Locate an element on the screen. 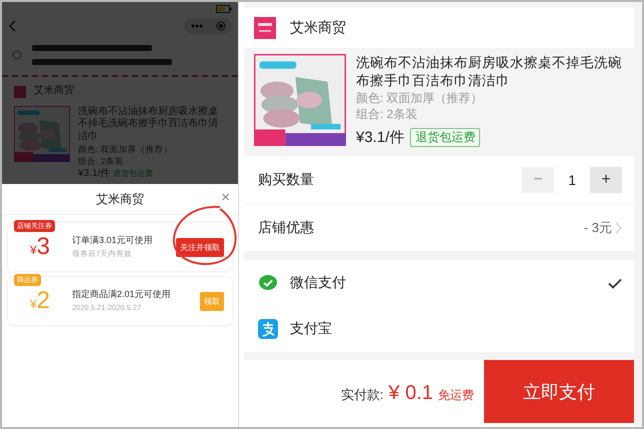  quantity-label: 购买数量 is located at coordinates (286, 179).